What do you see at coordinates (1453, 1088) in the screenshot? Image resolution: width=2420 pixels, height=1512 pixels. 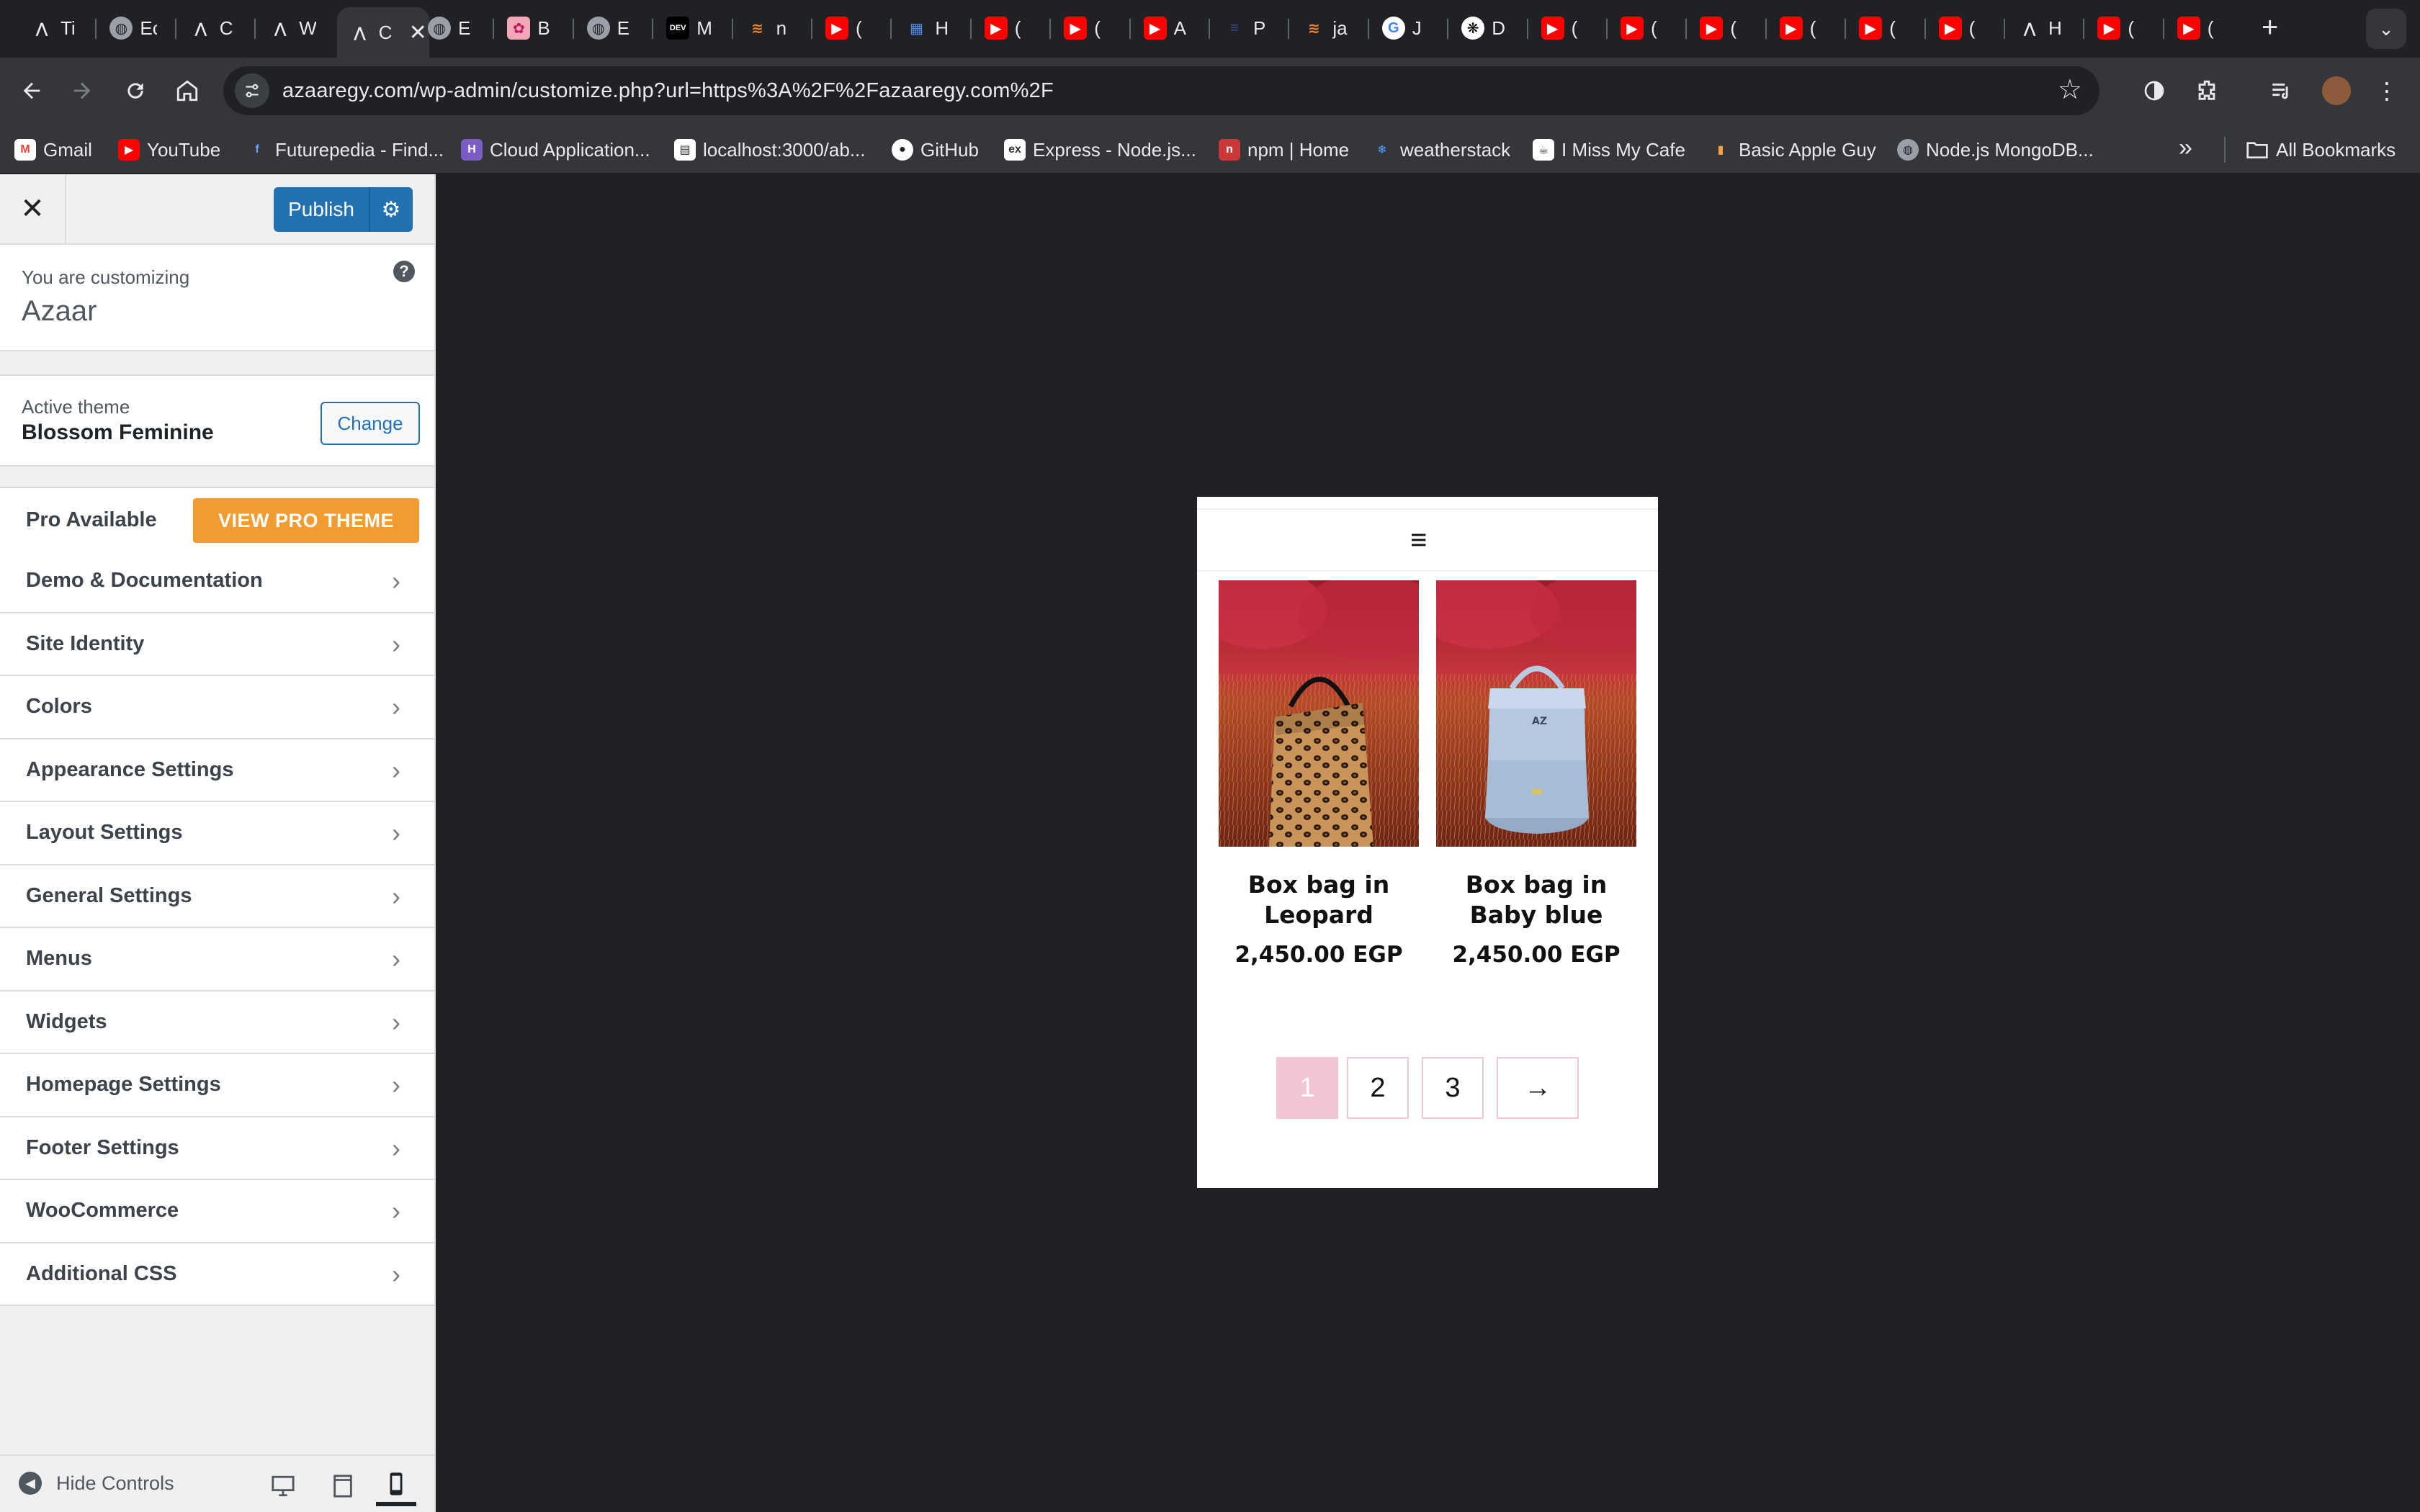 I see `pagination-page-3: 3` at bounding box center [1453, 1088].